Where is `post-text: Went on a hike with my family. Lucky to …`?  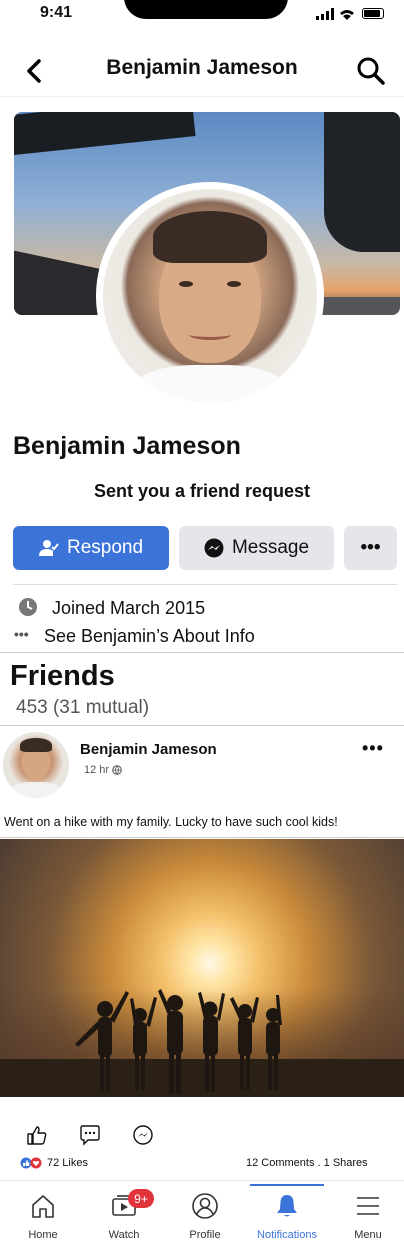
post-text: Went on a hike with my family. Lucky to … is located at coordinates (171, 822).